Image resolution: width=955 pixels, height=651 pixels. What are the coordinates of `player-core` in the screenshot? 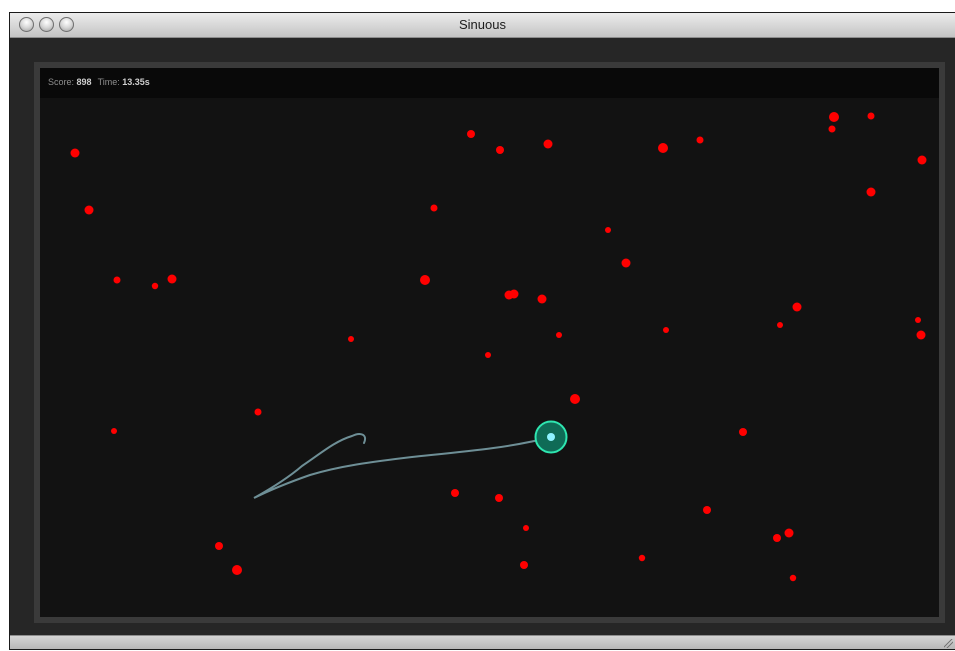 It's located at (551, 437).